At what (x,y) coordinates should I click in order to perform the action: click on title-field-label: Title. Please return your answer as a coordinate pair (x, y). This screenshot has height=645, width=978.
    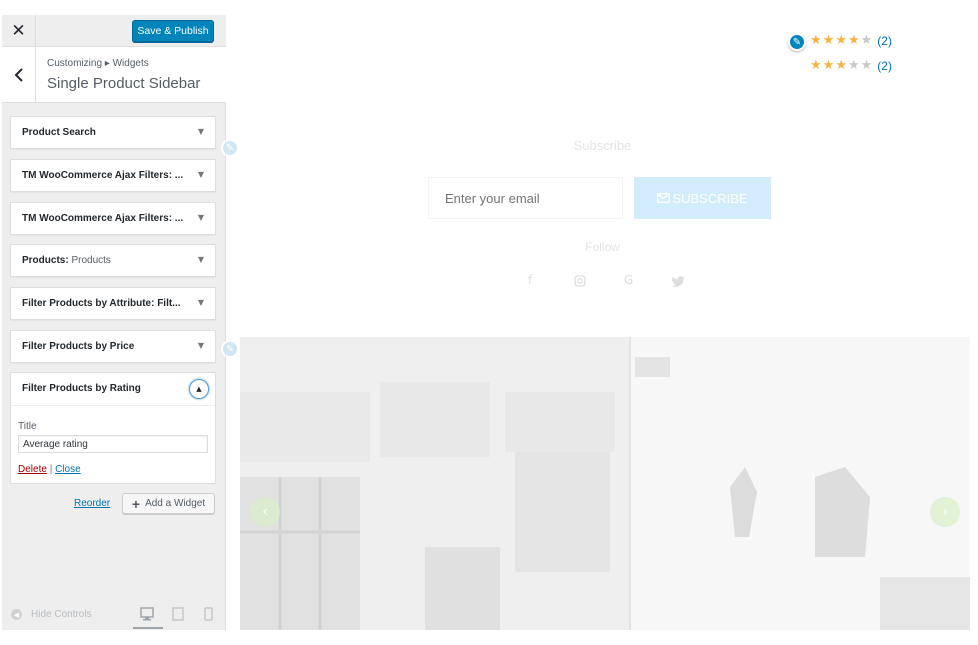
    Looking at the image, I should click on (27, 426).